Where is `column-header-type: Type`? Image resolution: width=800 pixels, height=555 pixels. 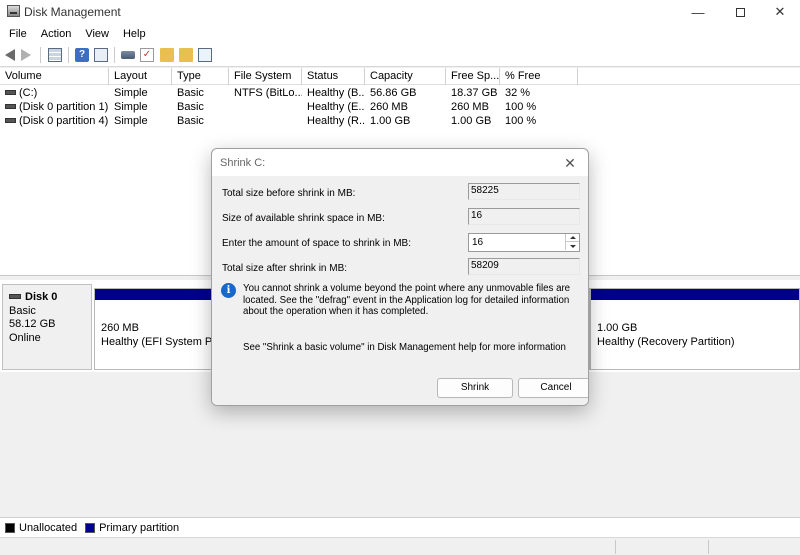 column-header-type: Type is located at coordinates (200, 76).